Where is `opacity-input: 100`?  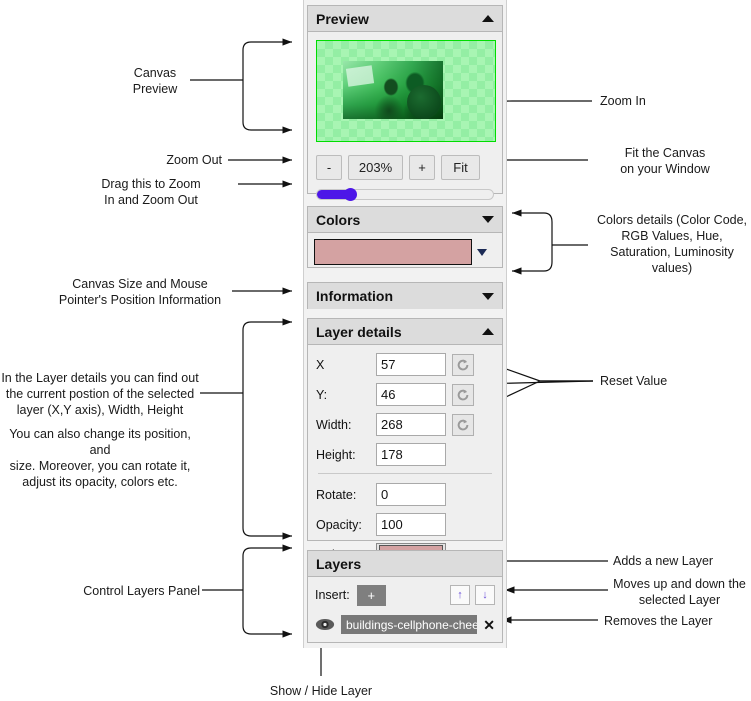
opacity-input: 100 is located at coordinates (411, 524).